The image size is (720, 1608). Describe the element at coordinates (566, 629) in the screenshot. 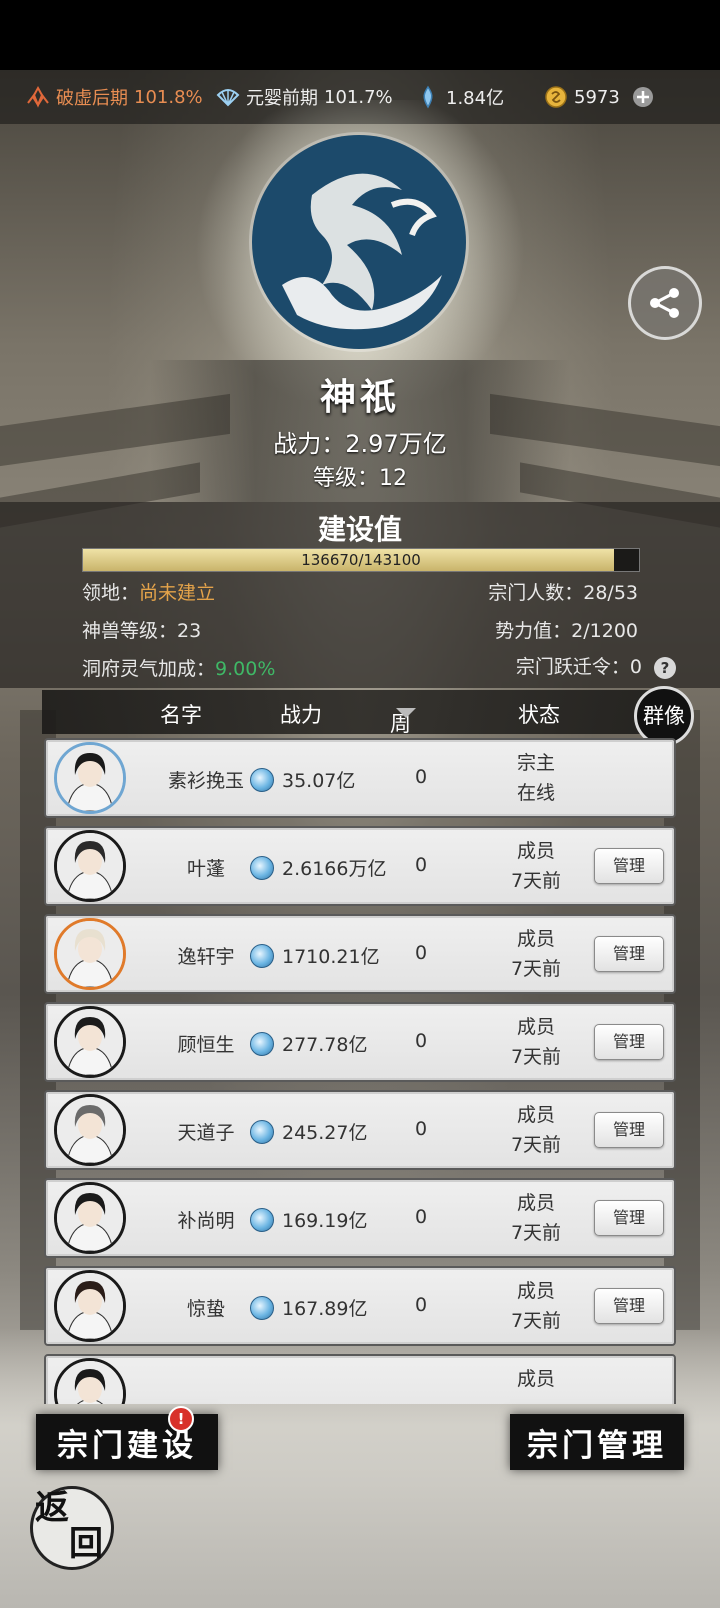

I see `influence-row: 势力值：2/1200` at that location.